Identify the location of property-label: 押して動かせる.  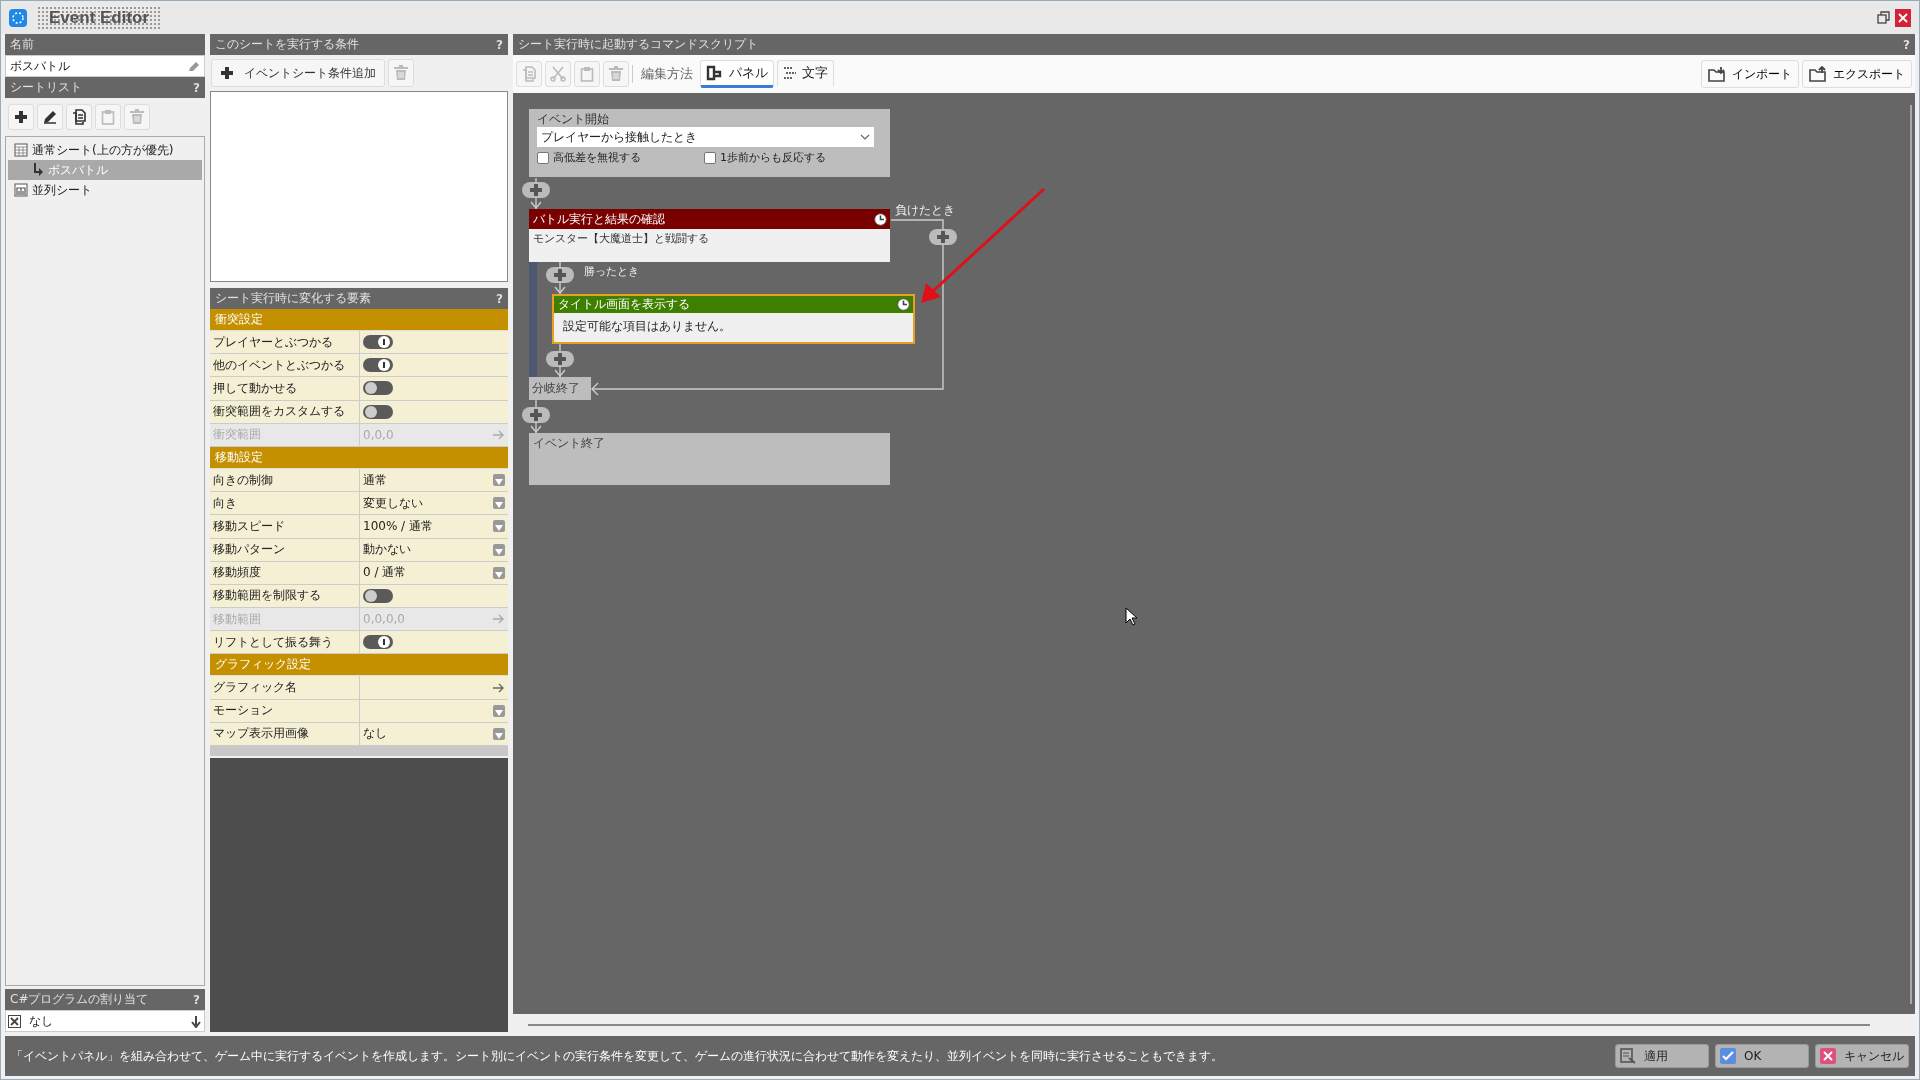
(285, 388).